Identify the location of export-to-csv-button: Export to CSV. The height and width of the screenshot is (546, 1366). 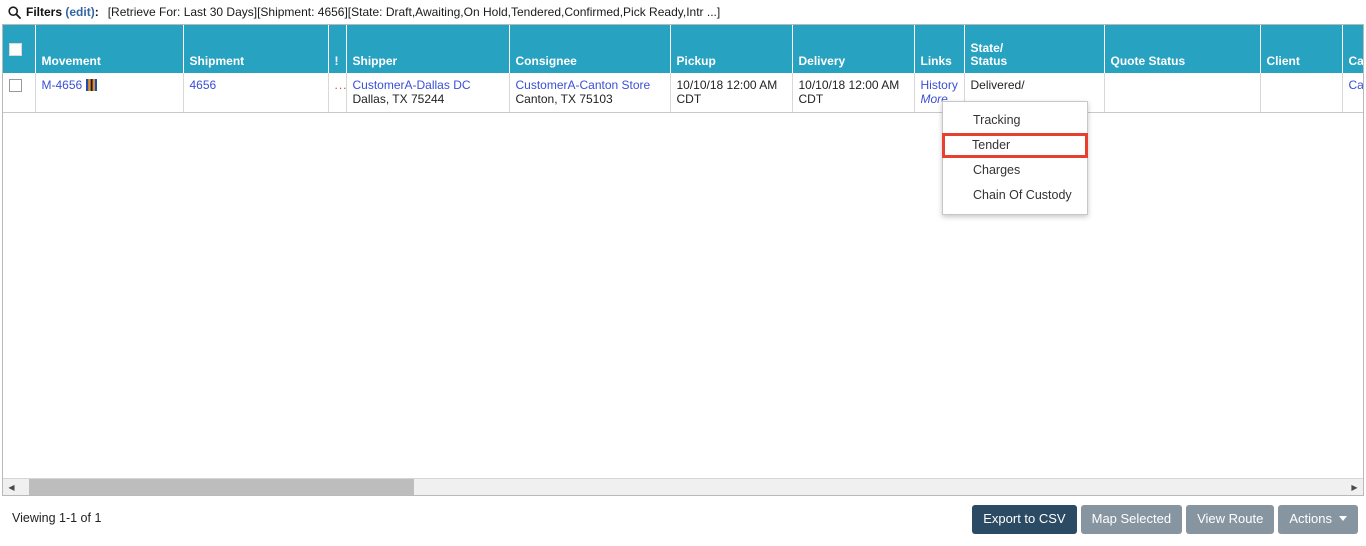
(1024, 519).